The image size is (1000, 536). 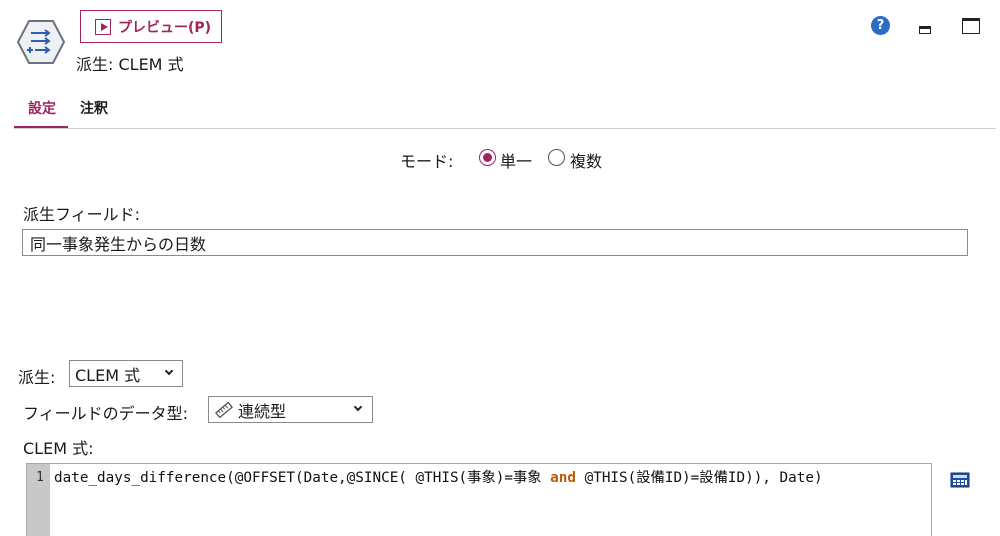 What do you see at coordinates (165, 27) in the screenshot?
I see `preview-button-label: プレビュー(P)` at bounding box center [165, 27].